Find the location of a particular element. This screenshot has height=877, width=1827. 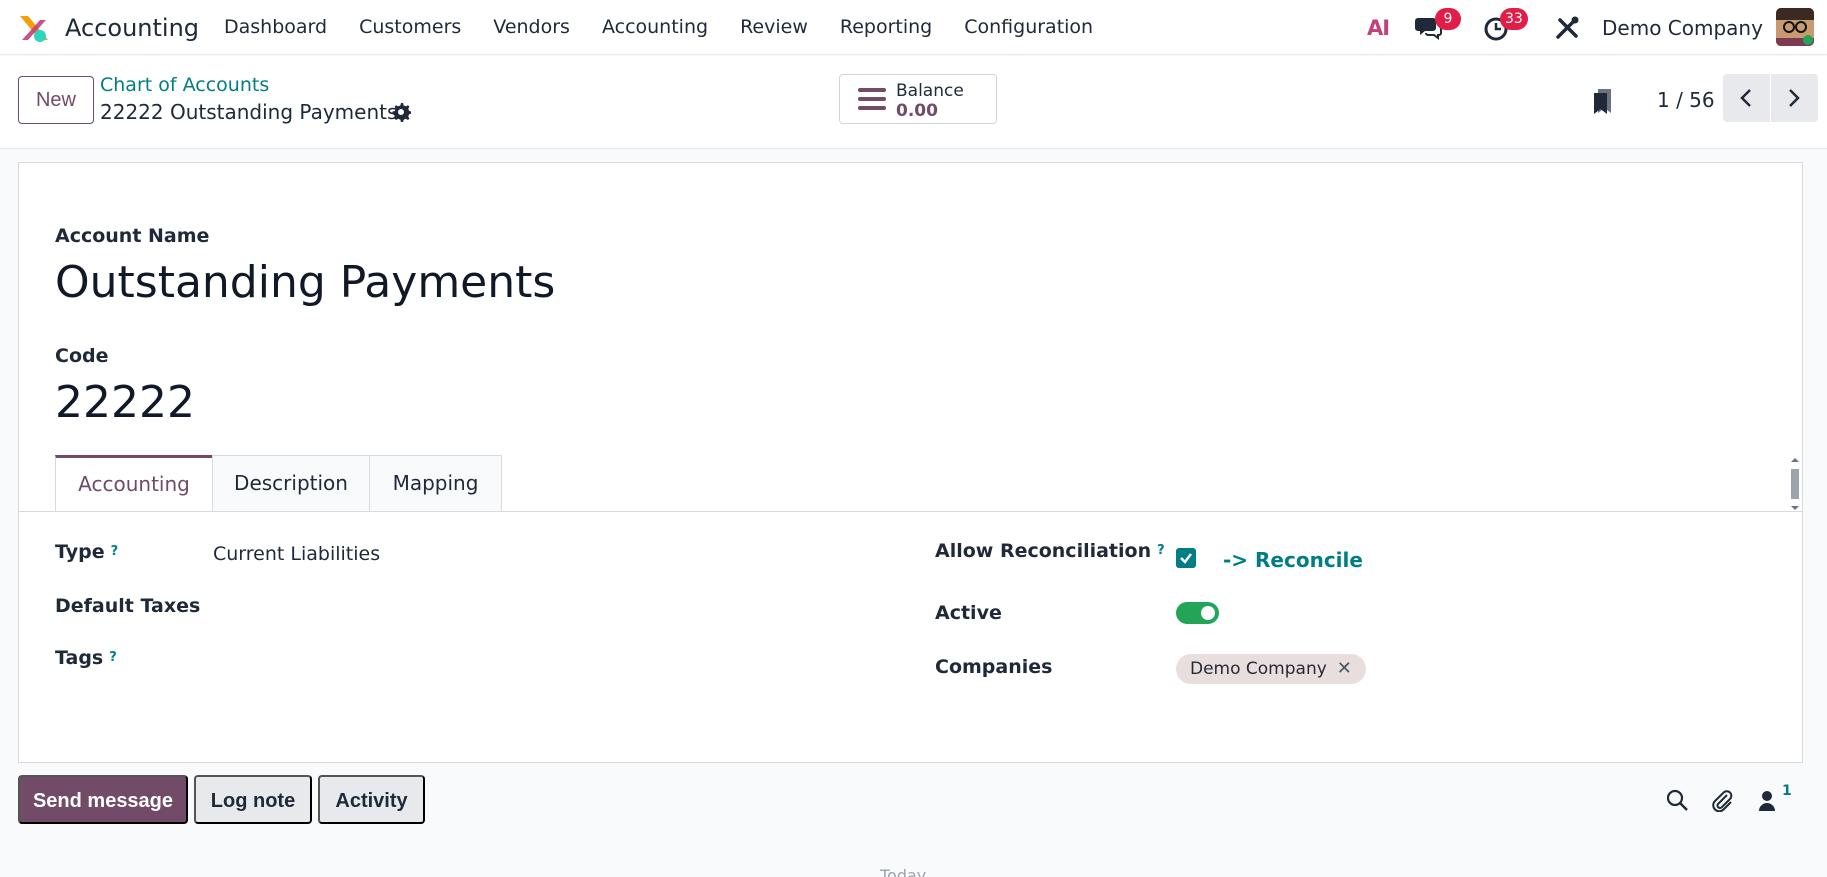

list-bars-icon is located at coordinates (872, 99).